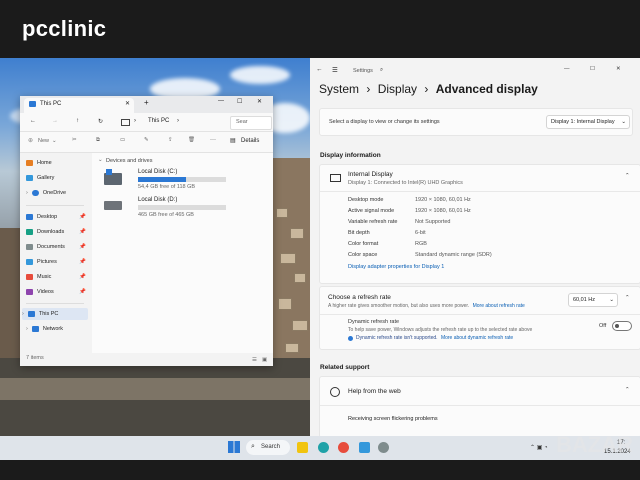  I want to click on paste-icon: ▭, so click(122, 140).